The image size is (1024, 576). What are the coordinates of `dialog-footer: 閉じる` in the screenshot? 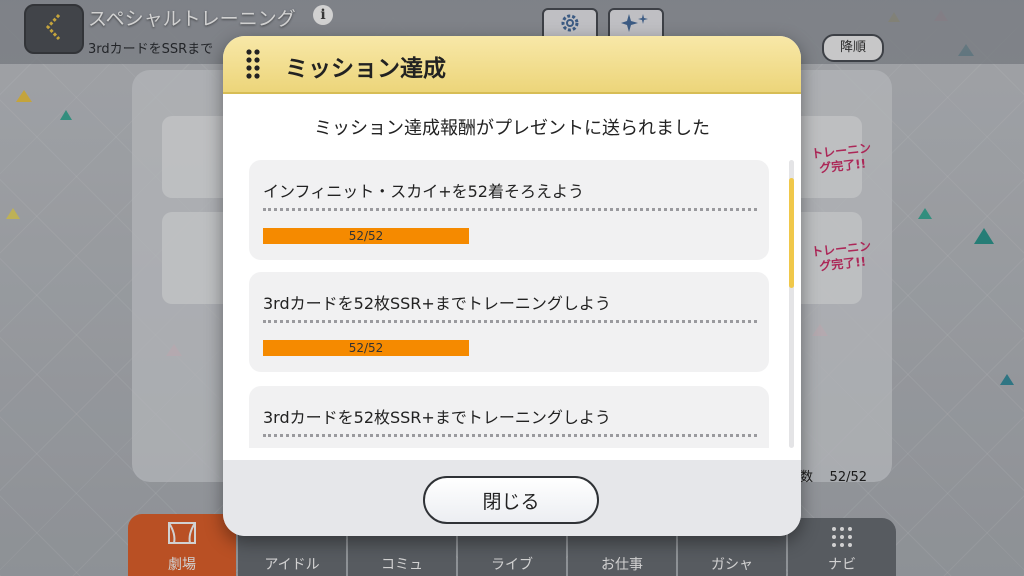 It's located at (512, 498).